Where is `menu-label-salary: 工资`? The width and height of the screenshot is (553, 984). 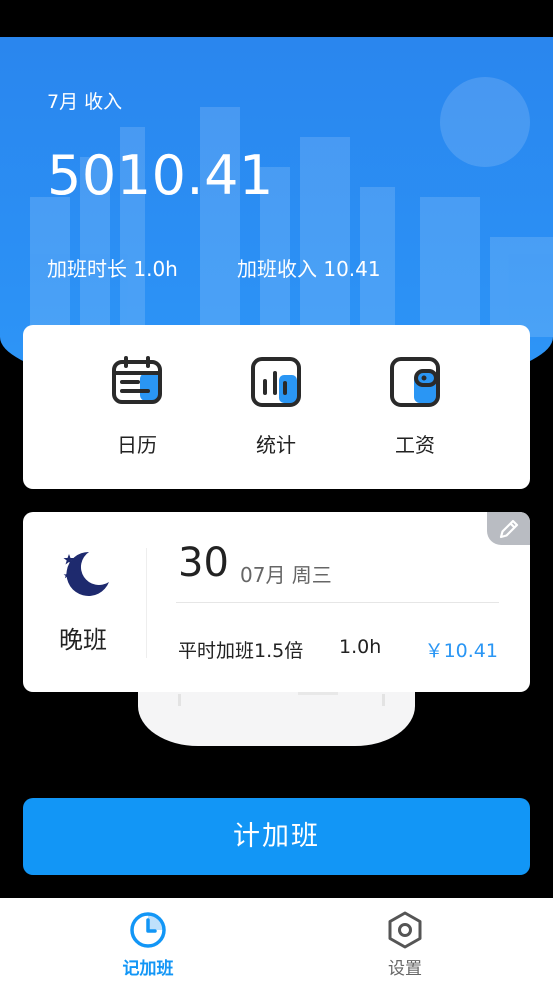
menu-label-salary: 工资 is located at coordinates (415, 445).